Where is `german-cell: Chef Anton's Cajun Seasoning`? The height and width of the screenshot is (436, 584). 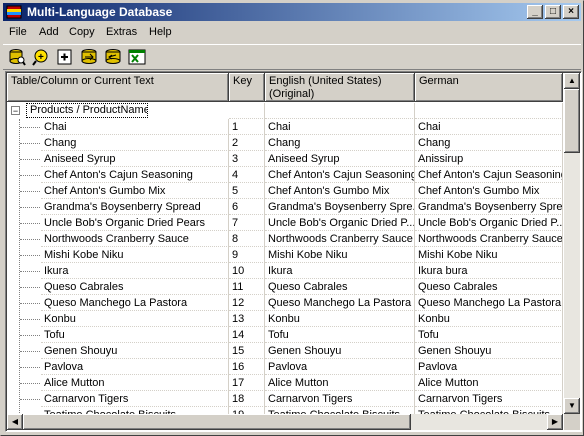 german-cell: Chef Anton's Cajun Seasoning is located at coordinates (489, 175).